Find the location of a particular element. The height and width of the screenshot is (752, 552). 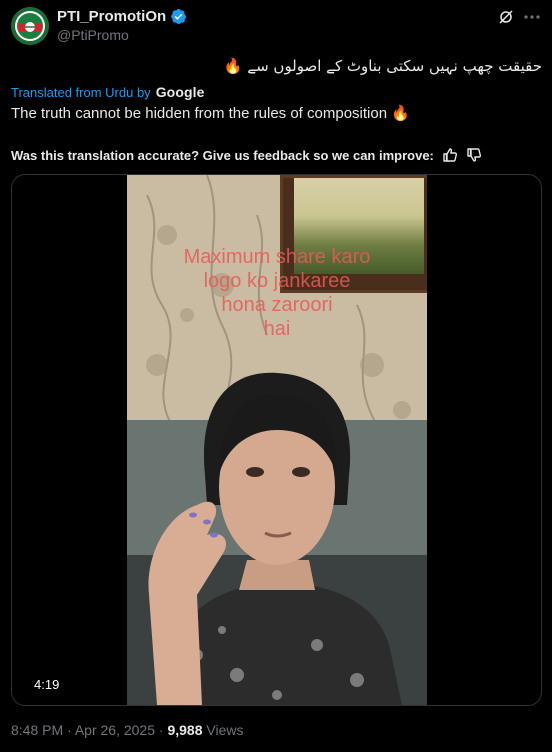

translation-attribution: Translated from Urdu by Google is located at coordinates (108, 92).